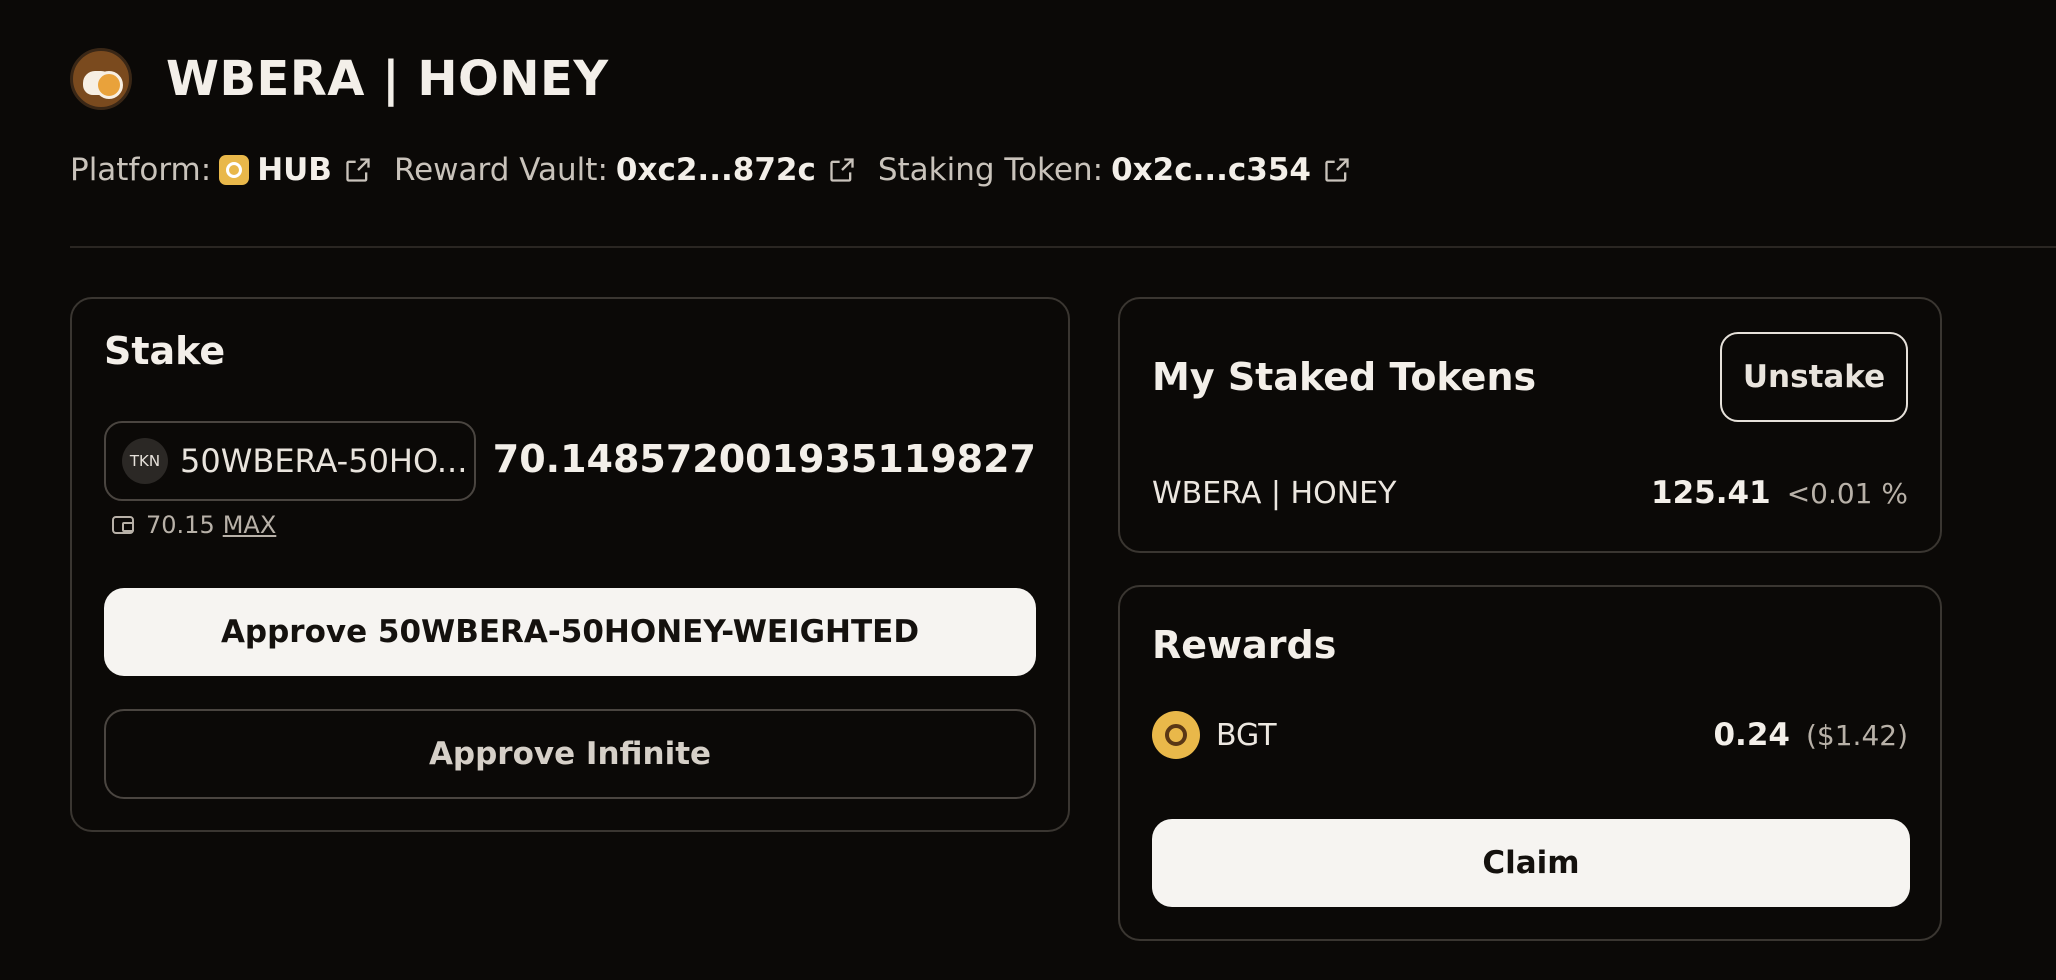 The width and height of the screenshot is (2056, 980). I want to click on approve-infinite-button: Approve Infinite, so click(570, 754).